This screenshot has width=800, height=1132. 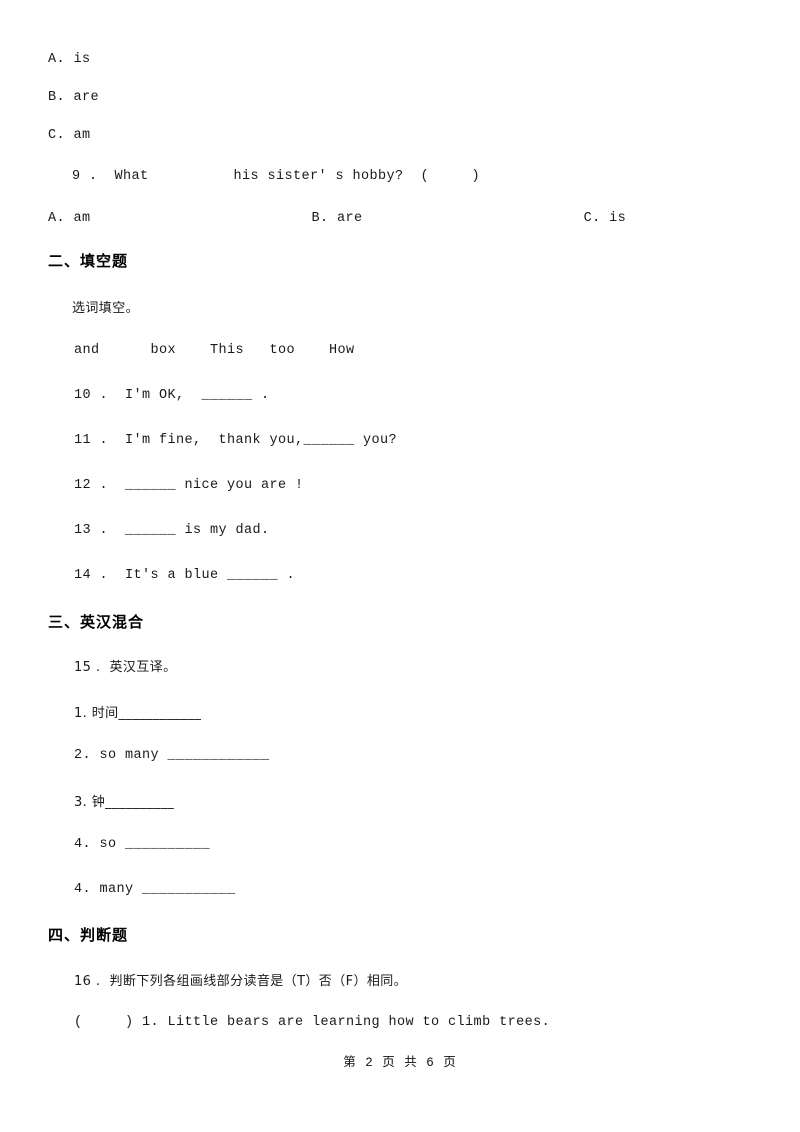 What do you see at coordinates (88, 261) in the screenshot?
I see `section-heading-2: 二、填空题` at bounding box center [88, 261].